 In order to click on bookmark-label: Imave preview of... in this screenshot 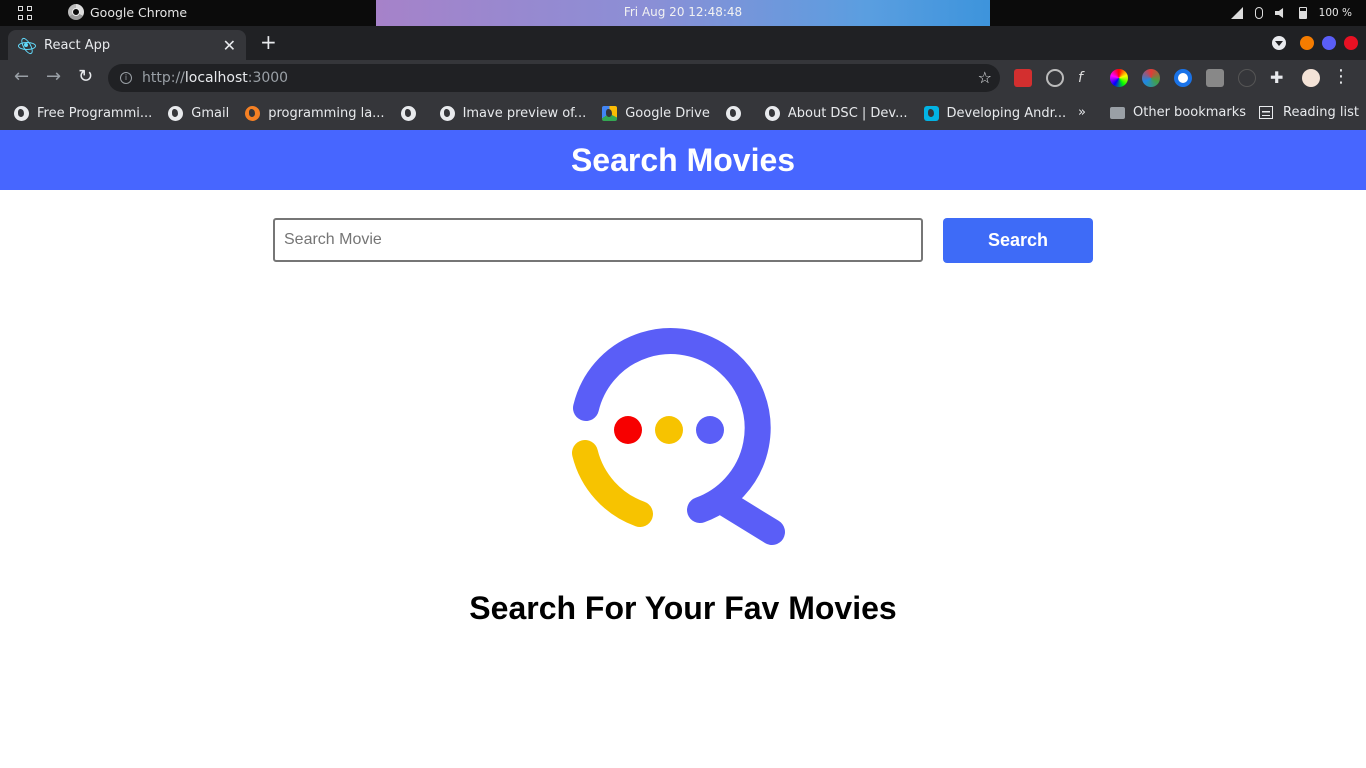, I will do `click(524, 113)`.